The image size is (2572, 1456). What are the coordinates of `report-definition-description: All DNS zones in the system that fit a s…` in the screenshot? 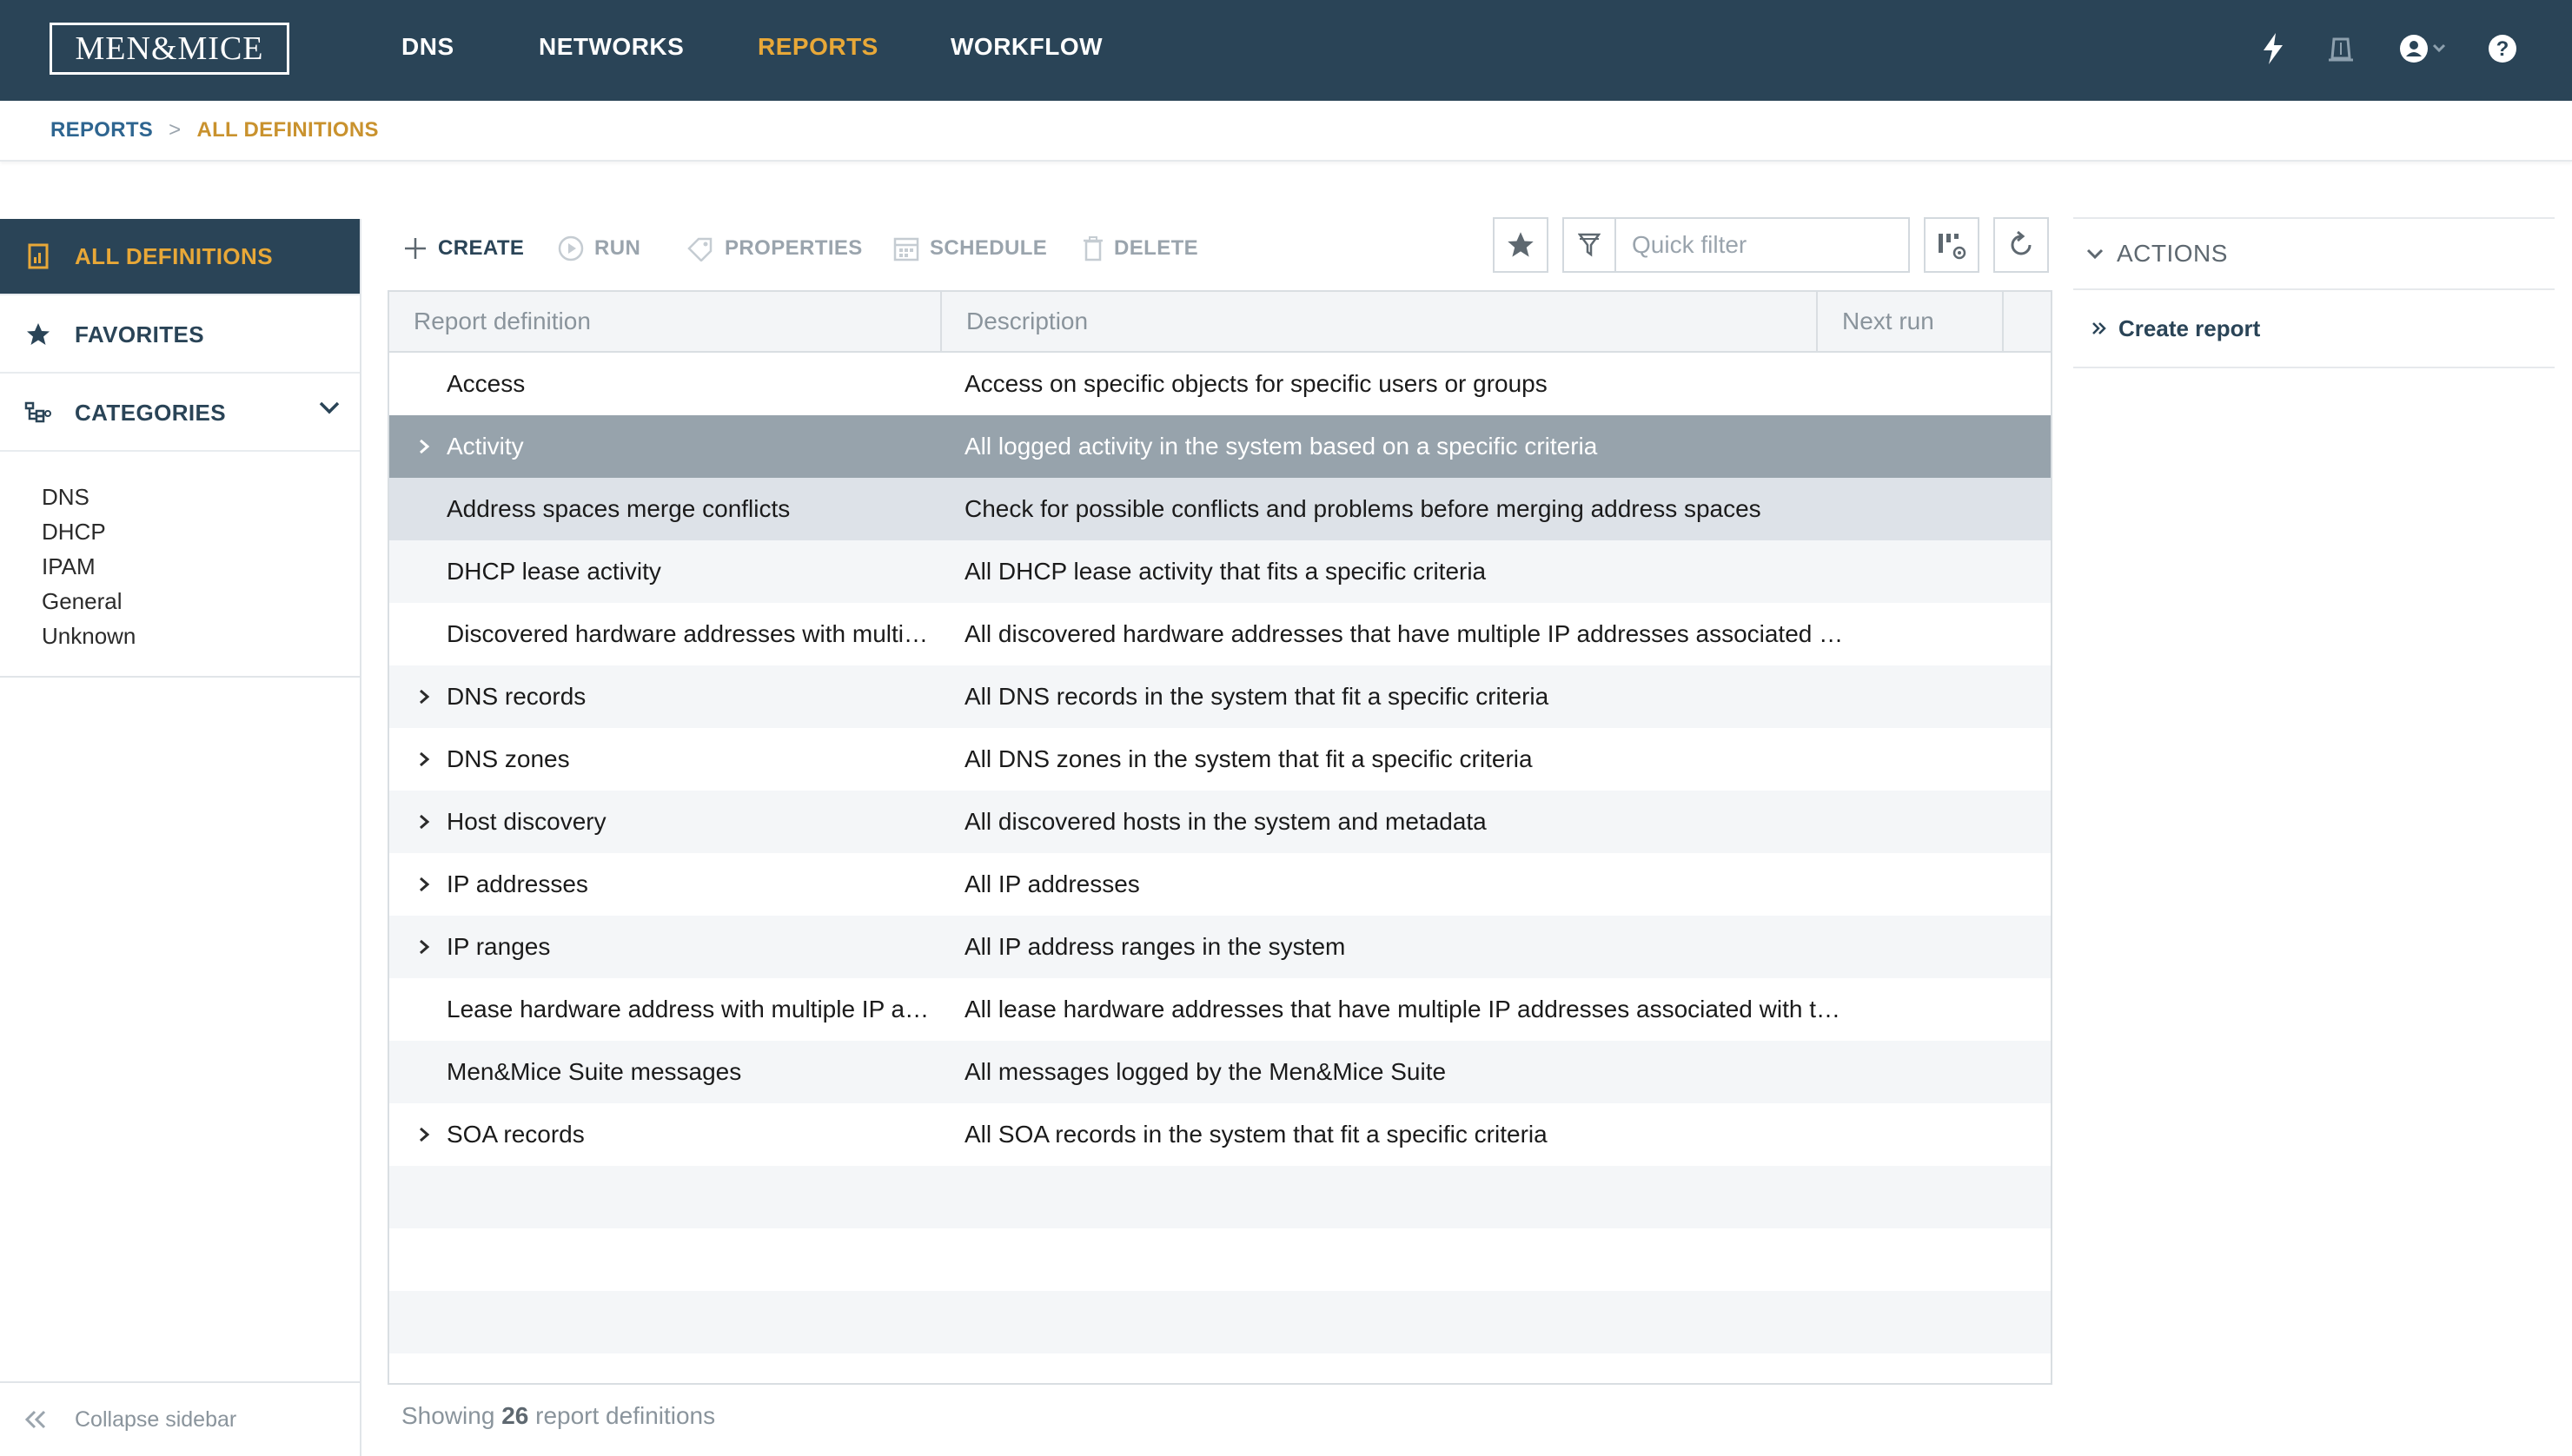 It's located at (1248, 758).